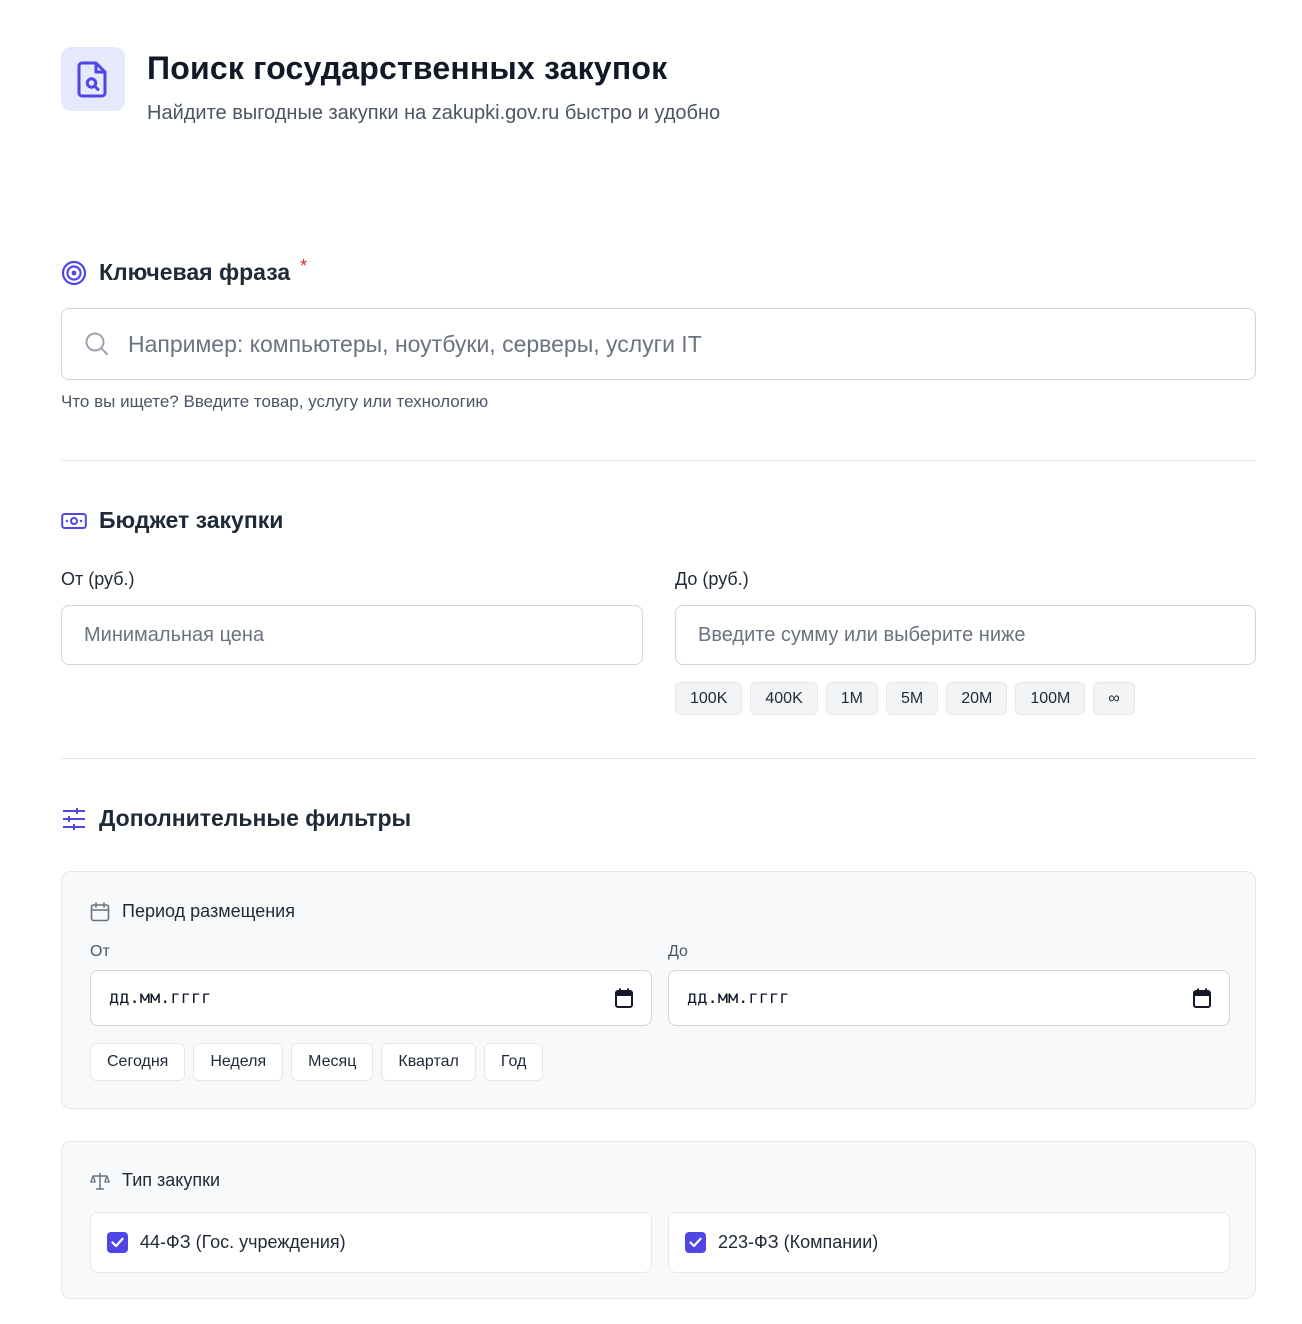 The image size is (1302, 1324). I want to click on calendar-icon, so click(100, 911).